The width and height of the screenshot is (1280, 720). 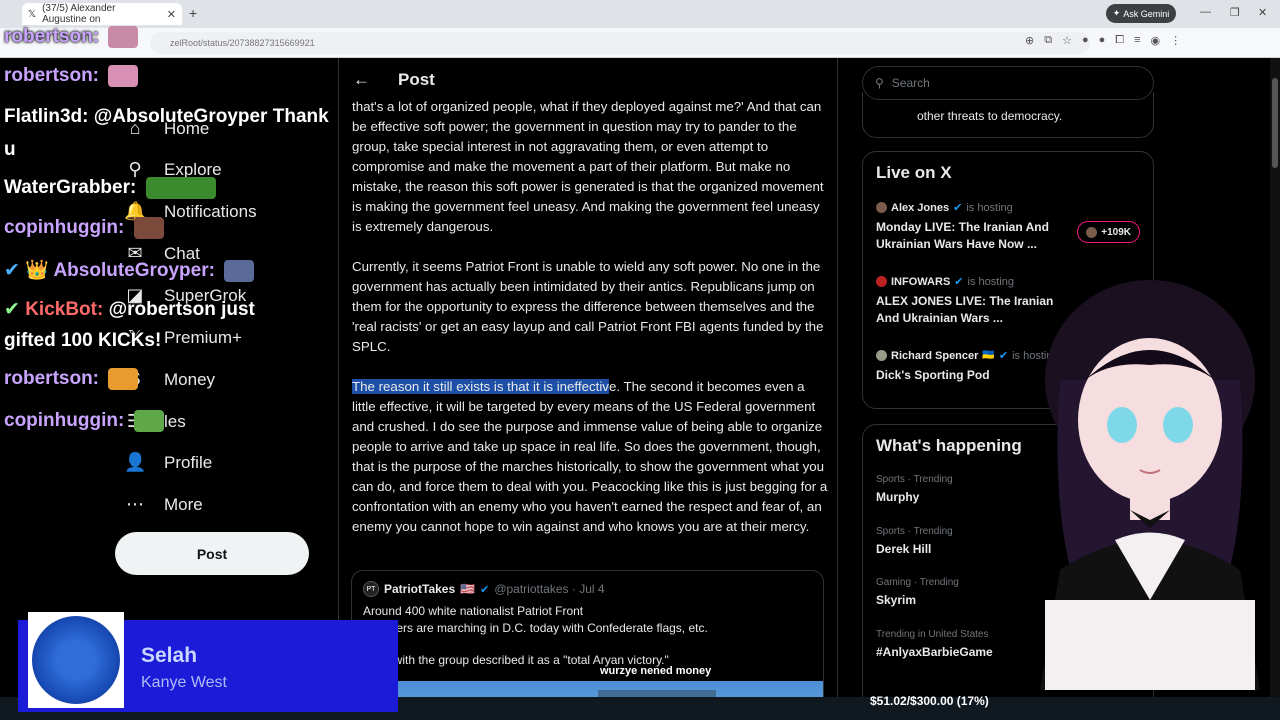 What do you see at coordinates (1011, 207) in the screenshot?
I see `live-host-line: Alex Jones ✔ is hosting` at bounding box center [1011, 207].